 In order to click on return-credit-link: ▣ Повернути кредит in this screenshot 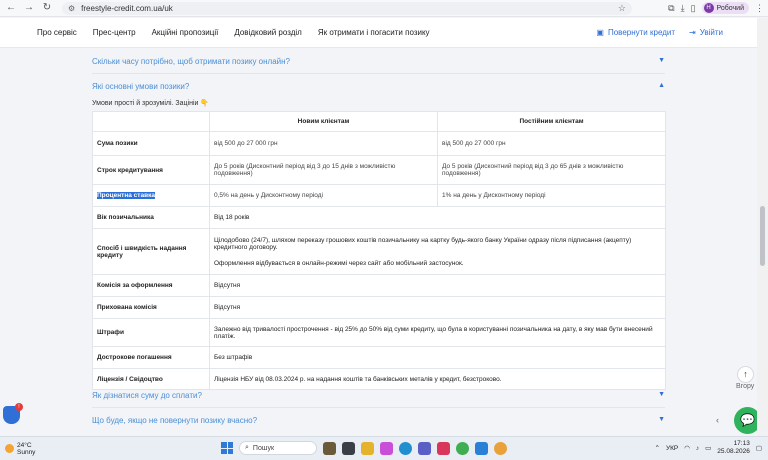, I will do `click(635, 32)`.